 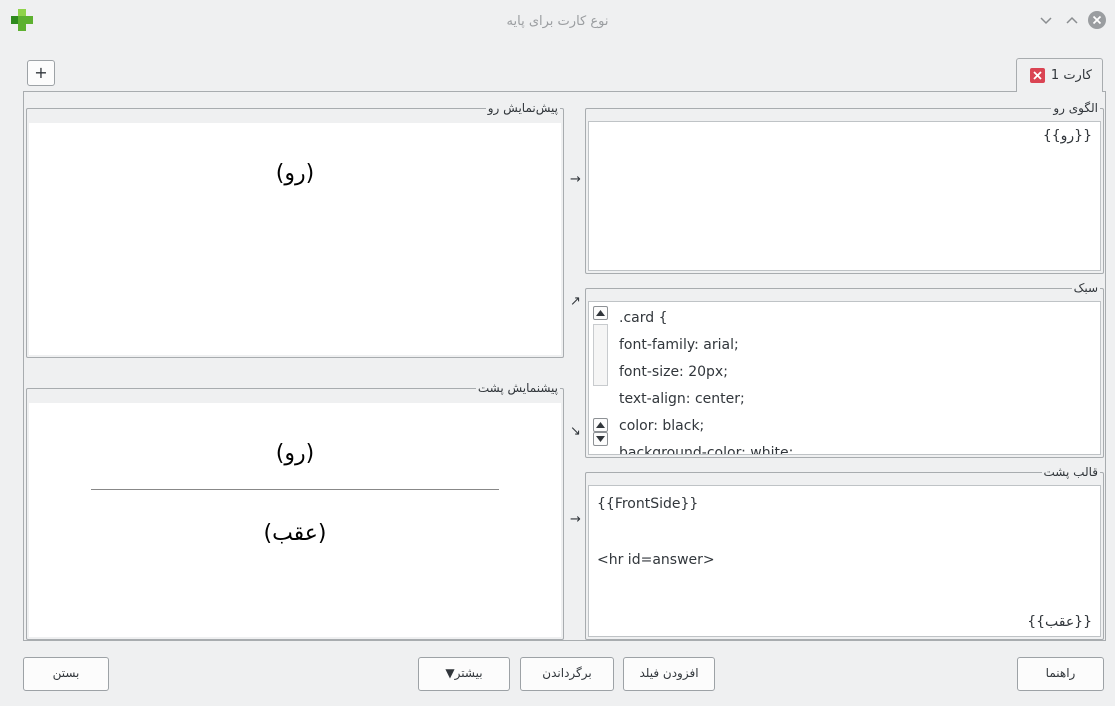 What do you see at coordinates (1037, 75) in the screenshot?
I see `tab-close-icon` at bounding box center [1037, 75].